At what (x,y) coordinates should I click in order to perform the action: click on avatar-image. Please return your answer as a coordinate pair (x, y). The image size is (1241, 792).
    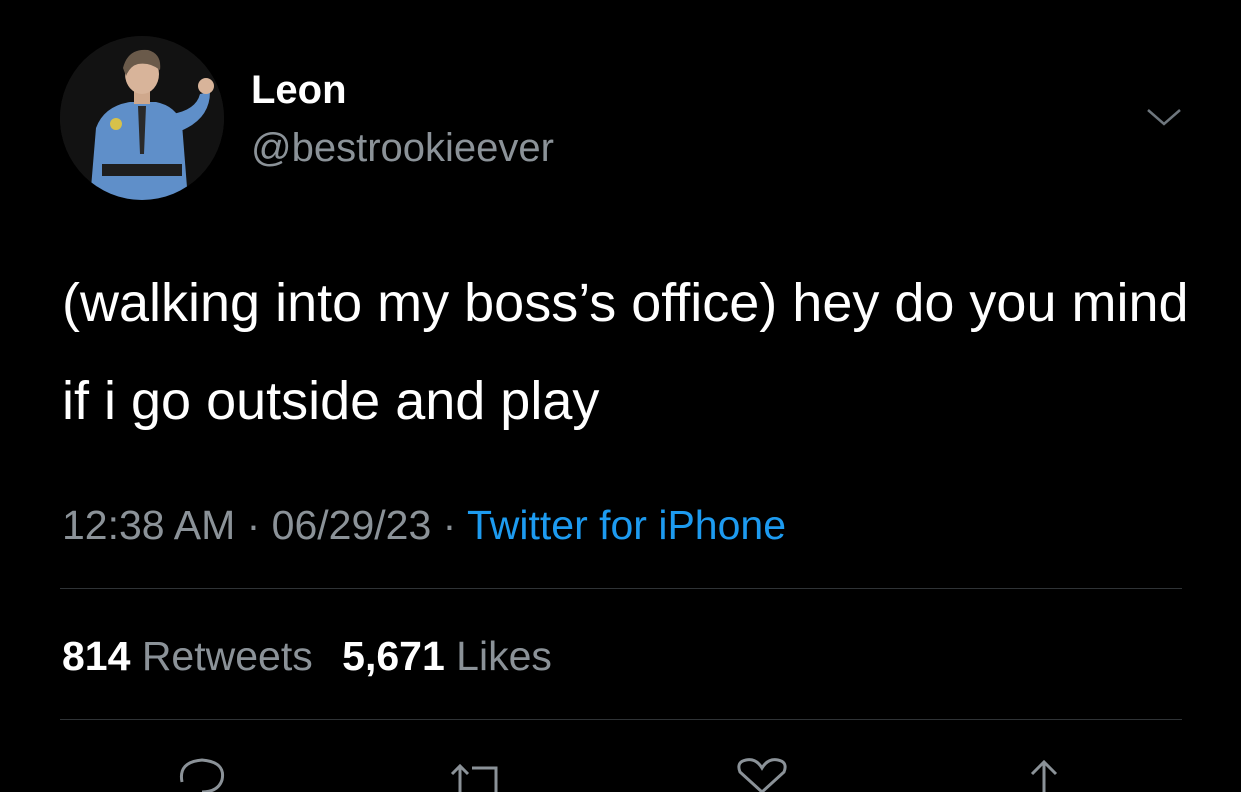
    Looking at the image, I should click on (142, 118).